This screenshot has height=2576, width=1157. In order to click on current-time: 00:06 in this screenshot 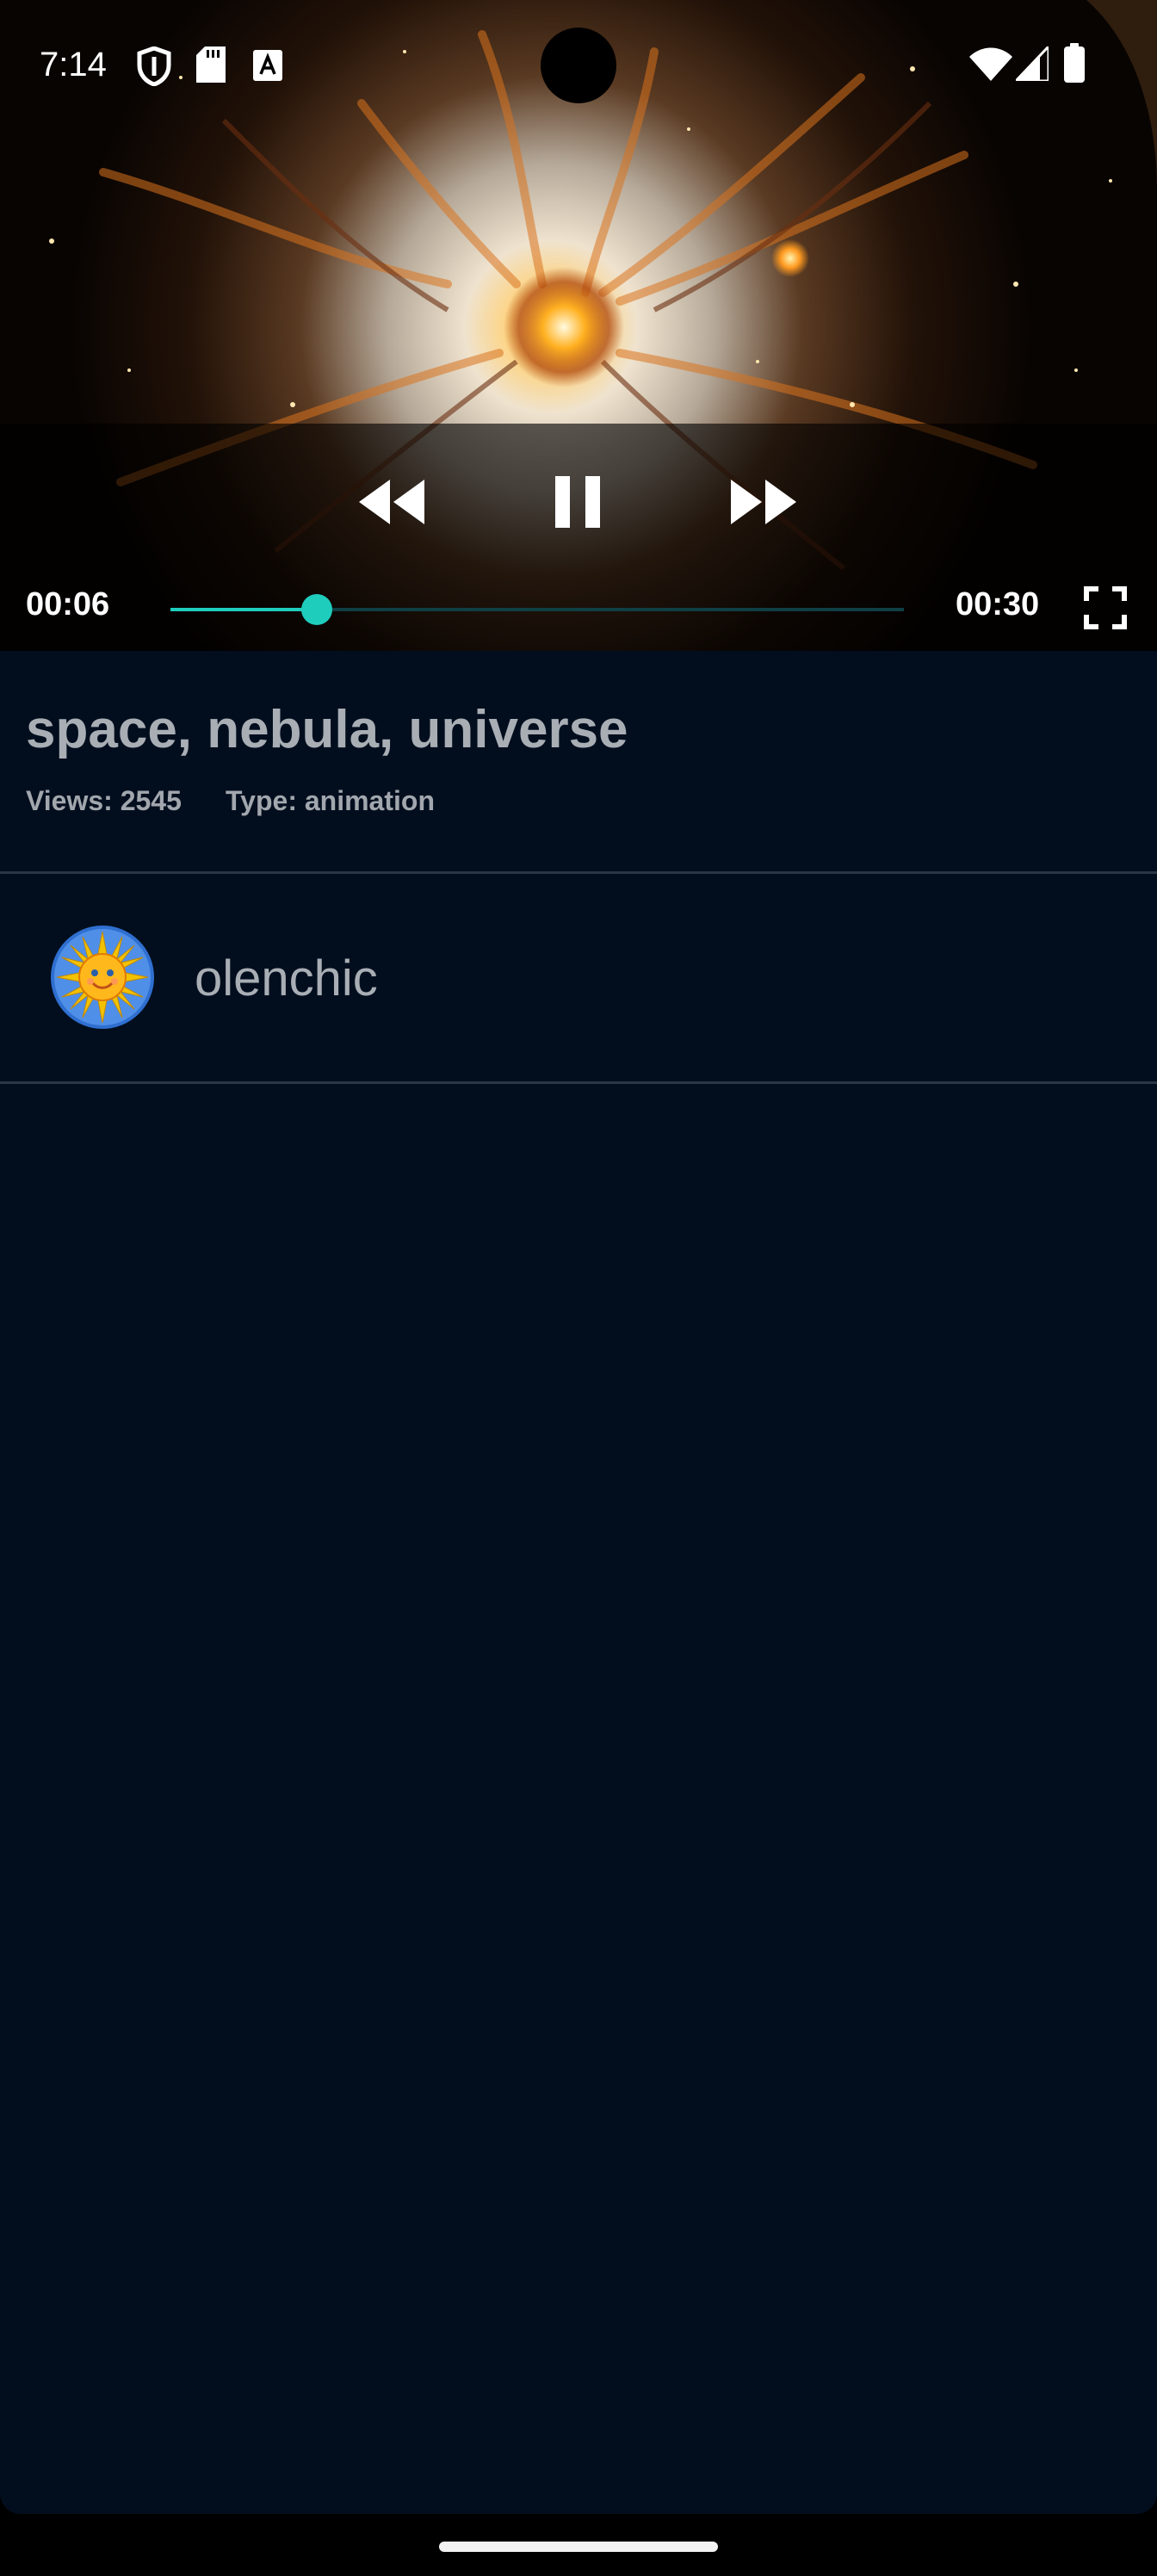, I will do `click(68, 604)`.